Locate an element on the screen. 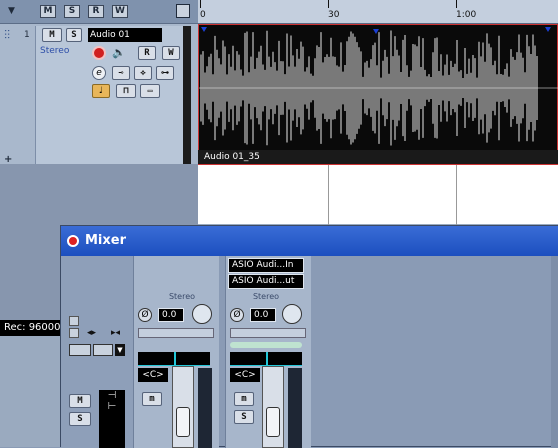 The width and height of the screenshot is (558, 448). track-toolbar: ▼ M S R W is located at coordinates (99, 12).